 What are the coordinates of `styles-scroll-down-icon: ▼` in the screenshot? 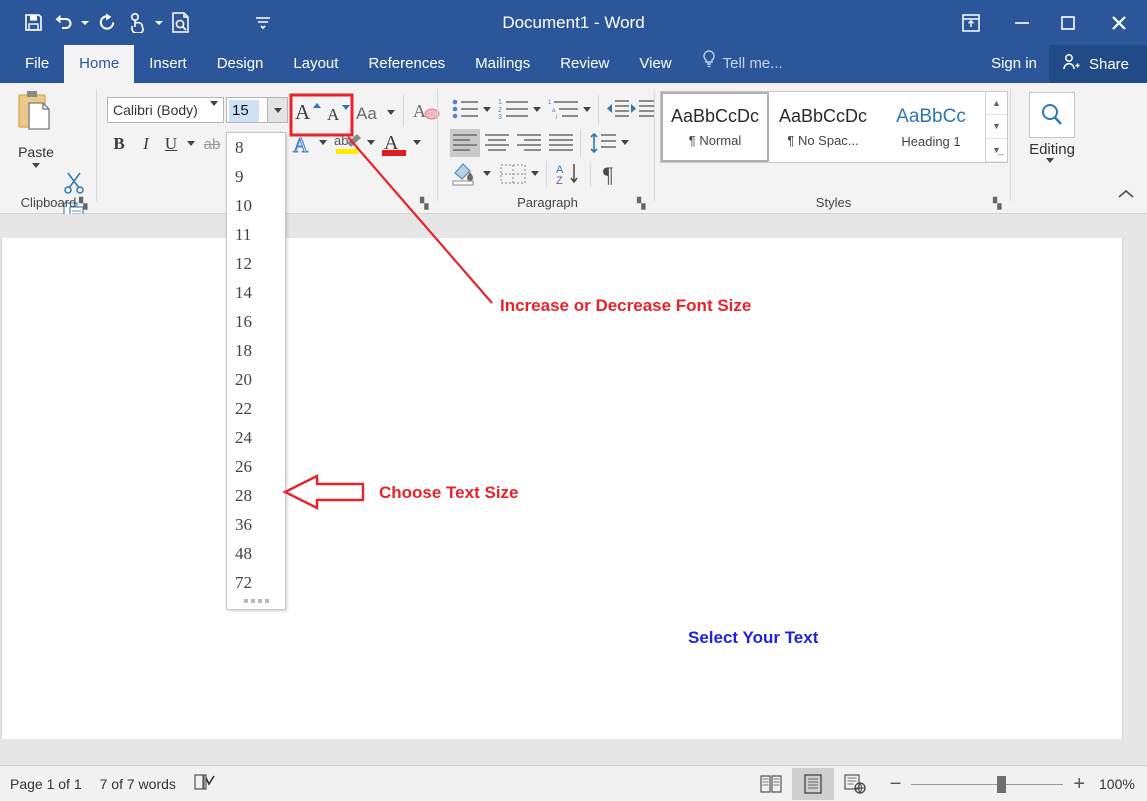 It's located at (996, 127).